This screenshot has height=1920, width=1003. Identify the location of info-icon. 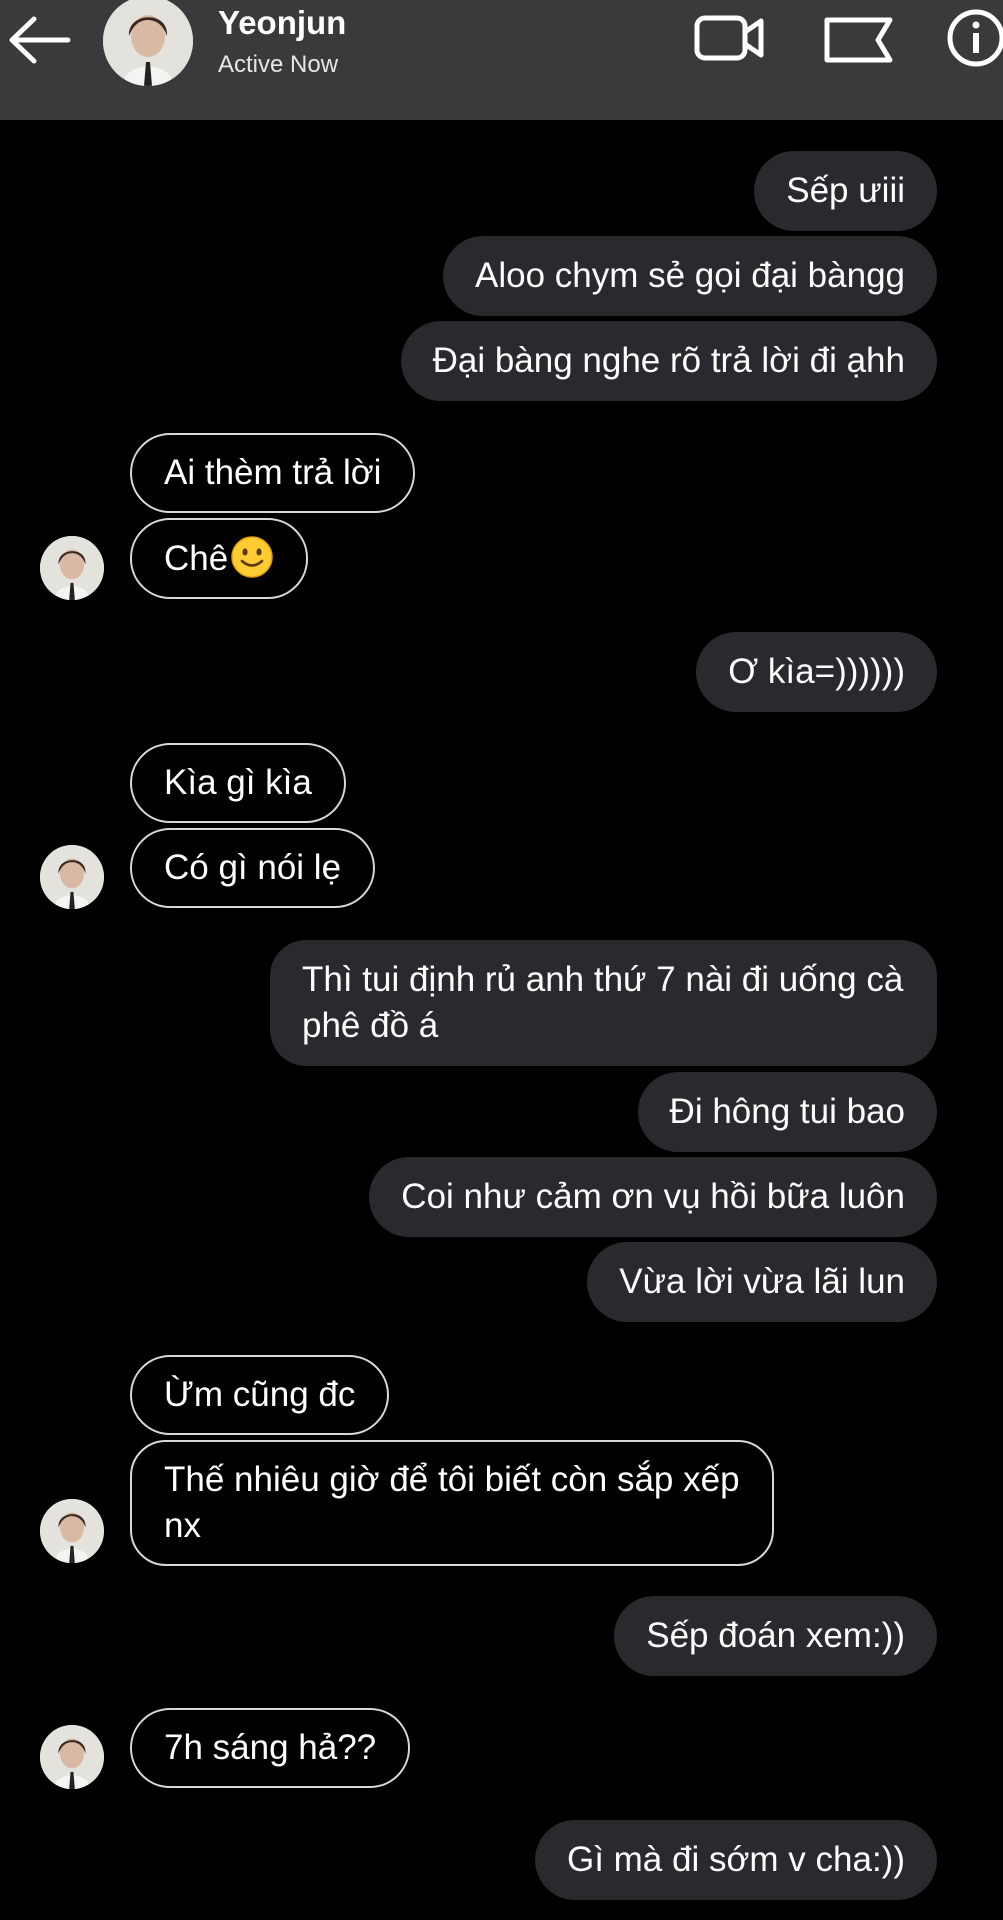
(973, 38).